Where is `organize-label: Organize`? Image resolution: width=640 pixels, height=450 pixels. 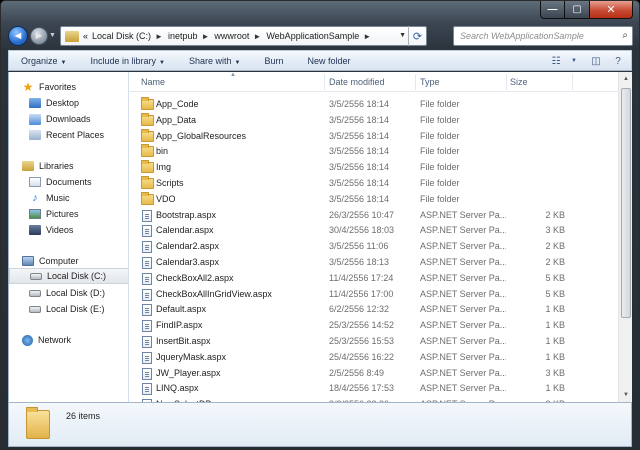
organize-label: Organize is located at coordinates (39, 60).